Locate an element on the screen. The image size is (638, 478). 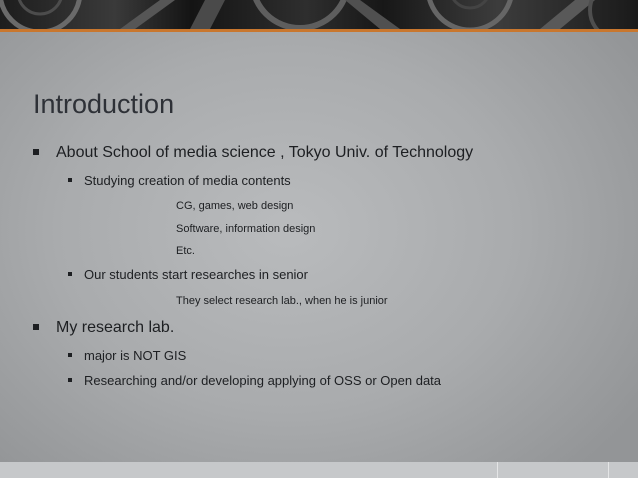
list-item: CG, games, web design is located at coordinates (235, 206).